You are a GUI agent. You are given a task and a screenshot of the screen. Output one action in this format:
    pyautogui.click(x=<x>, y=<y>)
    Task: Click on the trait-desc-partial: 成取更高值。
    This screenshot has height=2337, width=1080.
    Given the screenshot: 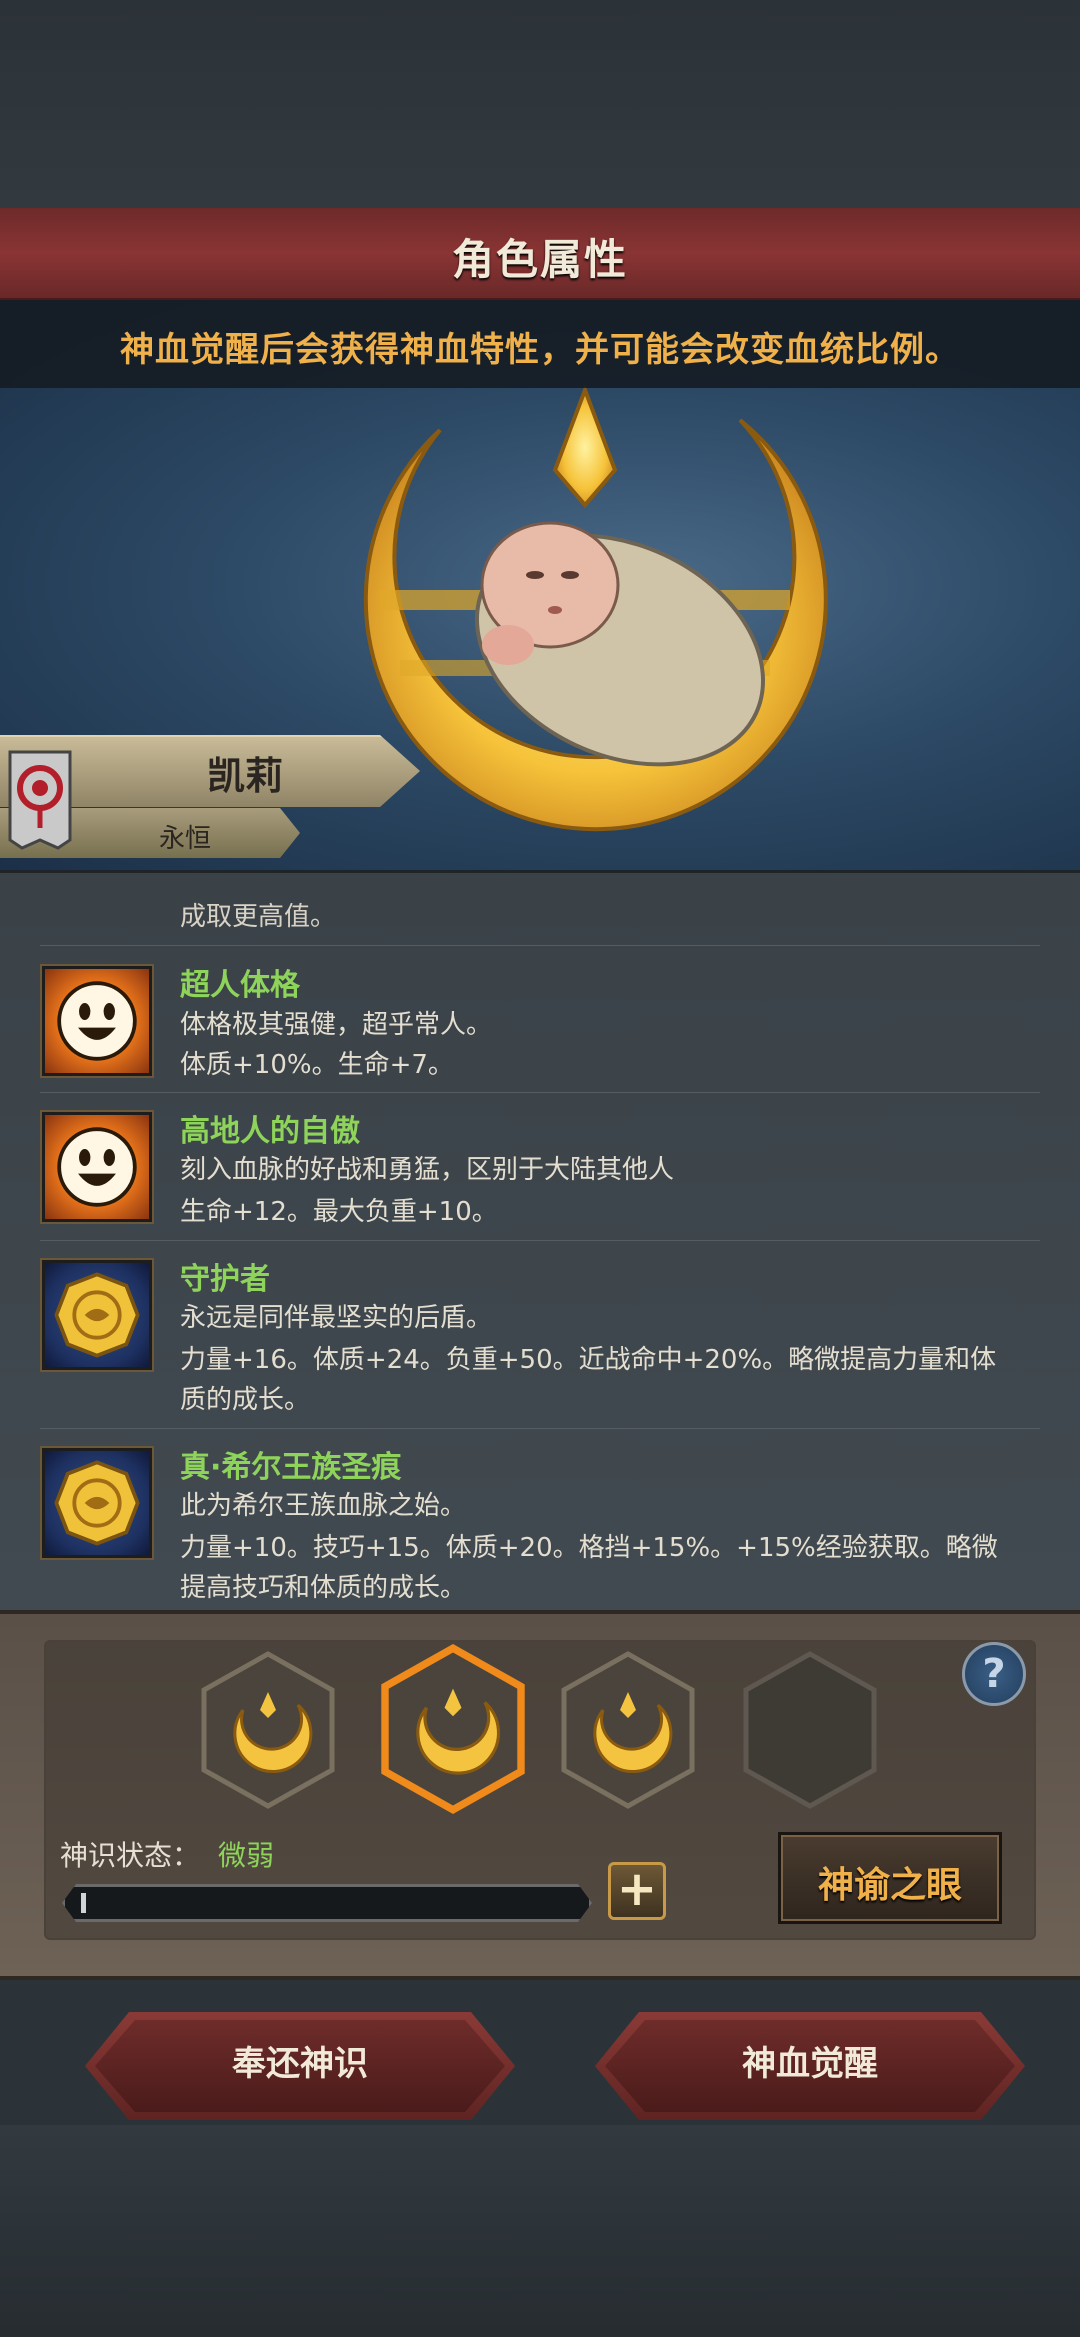 What is the action you would take?
    pyautogui.click(x=258, y=917)
    